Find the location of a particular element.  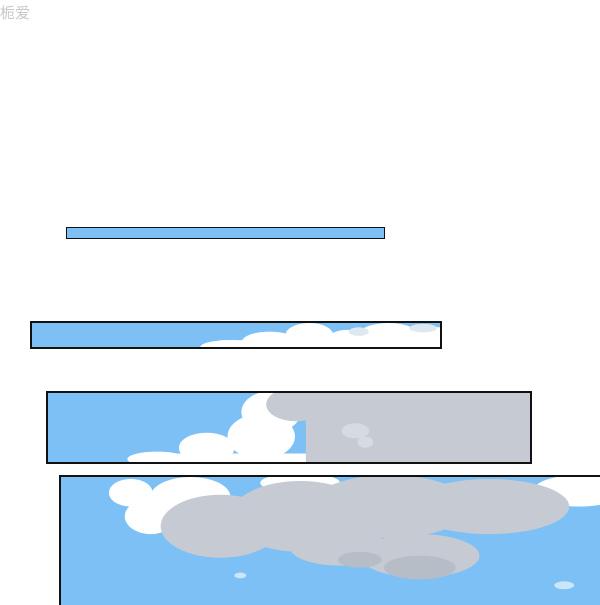

watermark-text: 栀爱 is located at coordinates (15, 13).